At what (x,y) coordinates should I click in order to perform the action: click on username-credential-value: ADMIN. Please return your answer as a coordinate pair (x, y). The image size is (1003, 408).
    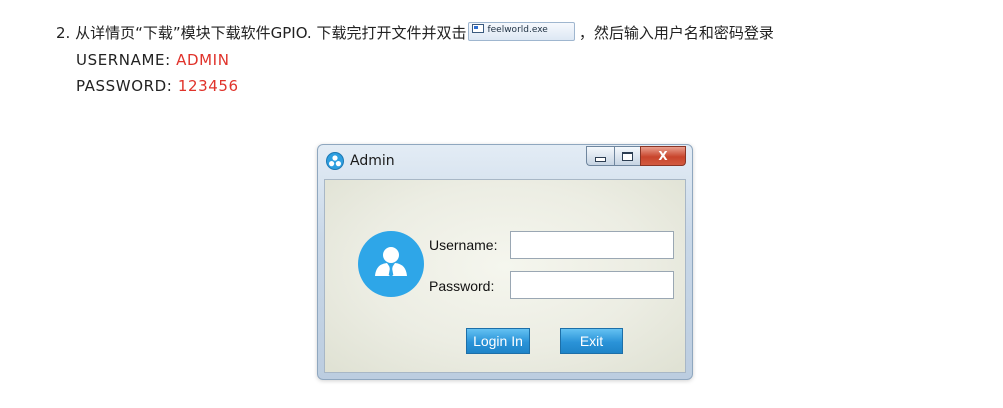
    Looking at the image, I should click on (203, 60).